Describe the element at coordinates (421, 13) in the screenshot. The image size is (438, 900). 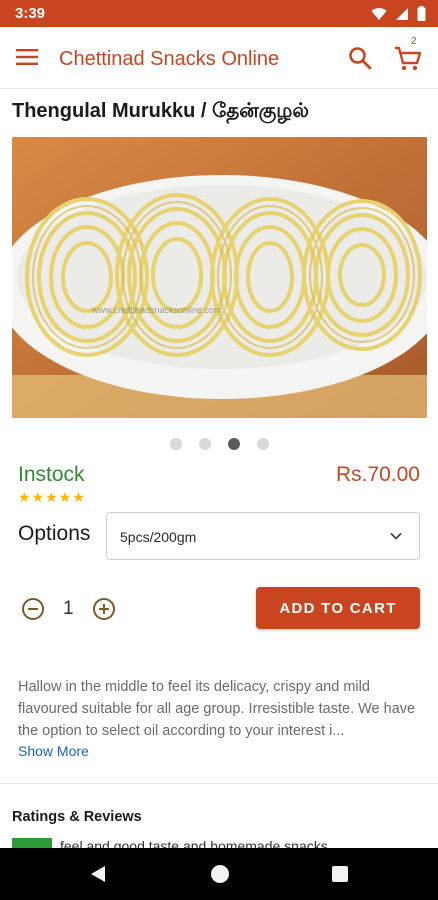
I see `battery-icon` at that location.